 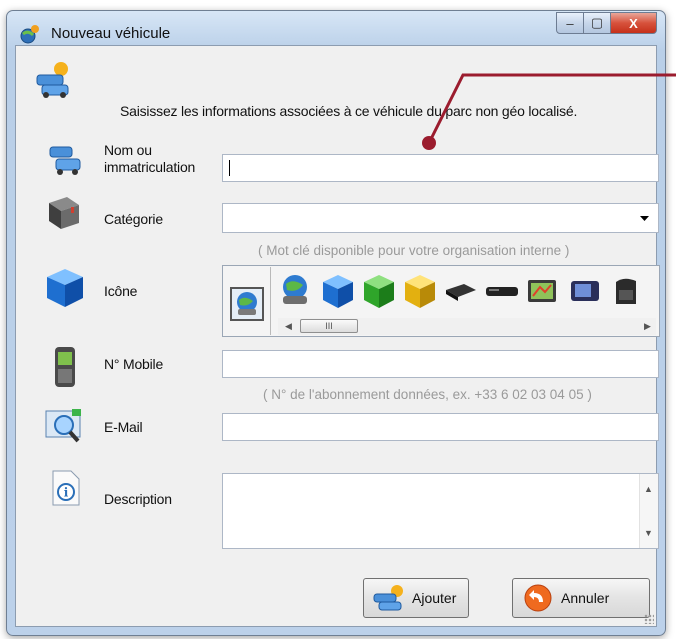 I want to click on callout-line, so click(x=551, y=108).